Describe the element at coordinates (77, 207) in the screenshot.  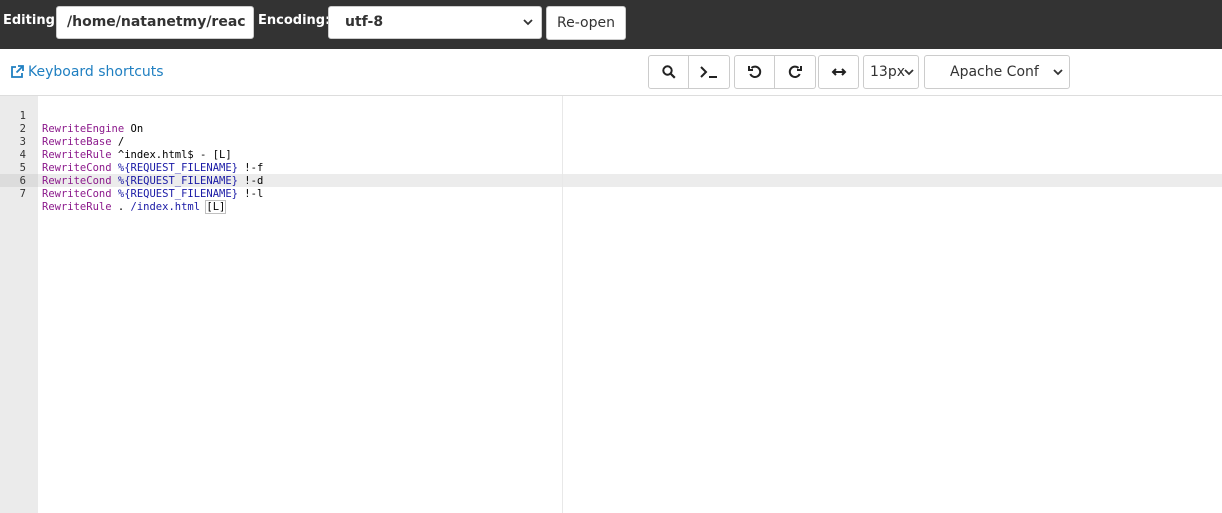
I see `directive: RewriteRule` at that location.